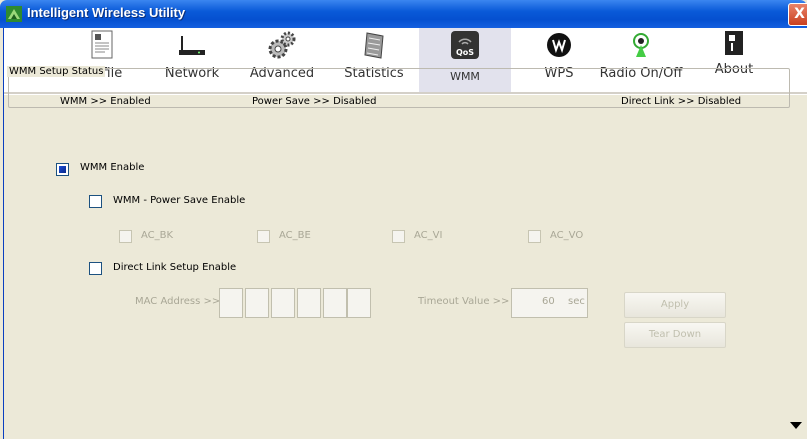 The height and width of the screenshot is (439, 807). What do you see at coordinates (403, 14) in the screenshot?
I see `title-bar: Intelligent Wireless Utility X` at bounding box center [403, 14].